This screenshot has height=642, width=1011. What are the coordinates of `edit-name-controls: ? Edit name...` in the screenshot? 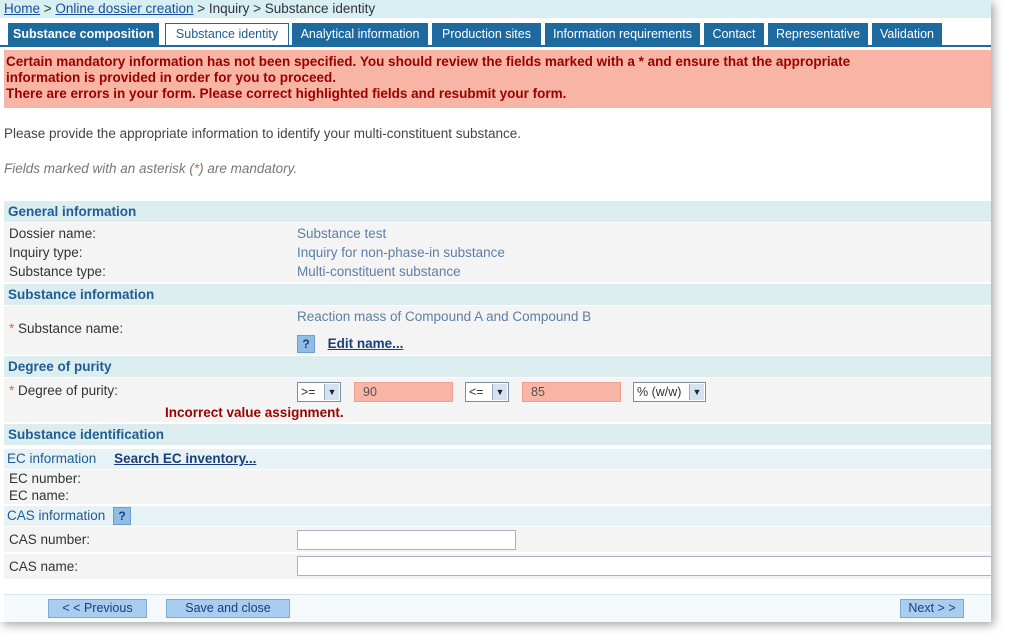 It's located at (350, 344).